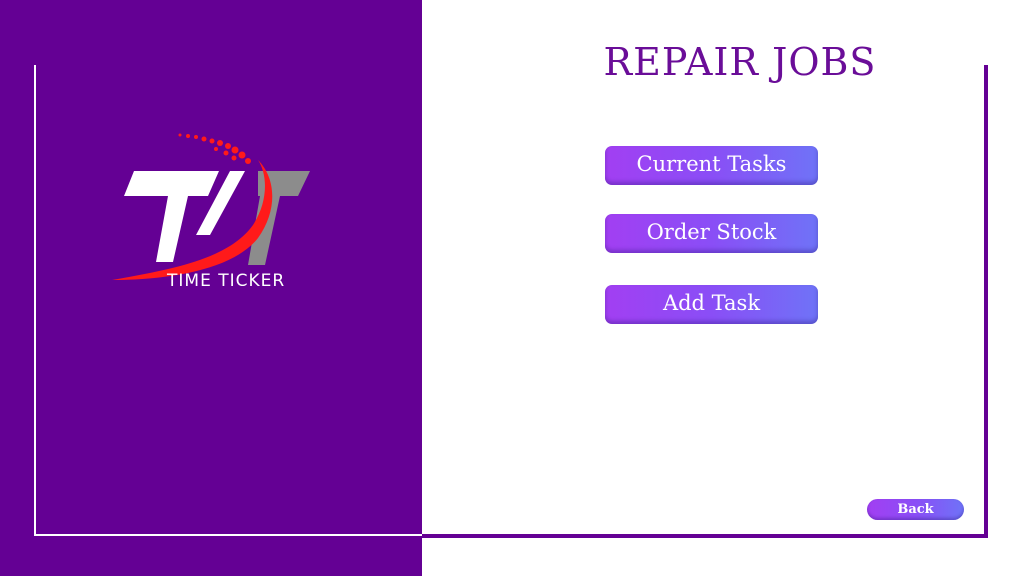 This screenshot has height=576, width=1024. I want to click on back-button: Back, so click(915, 509).